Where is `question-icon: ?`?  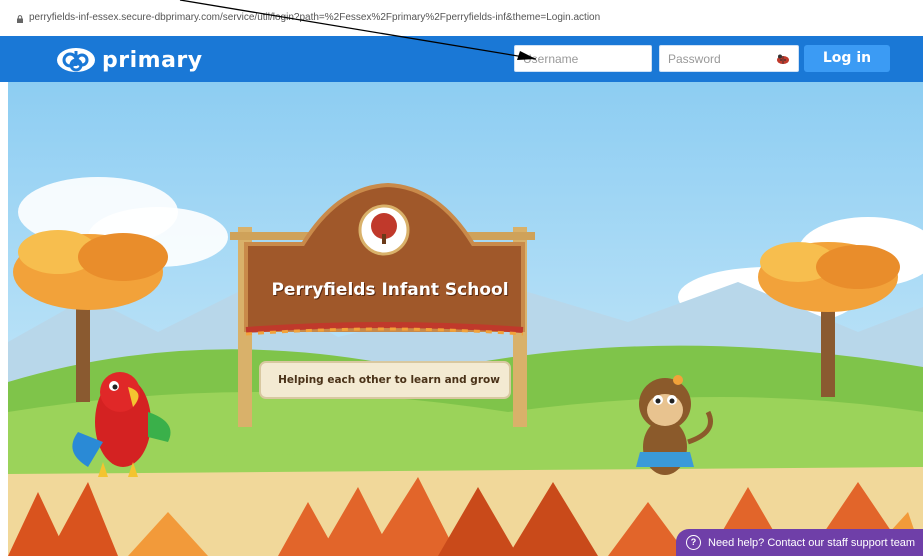
question-icon: ? is located at coordinates (693, 542).